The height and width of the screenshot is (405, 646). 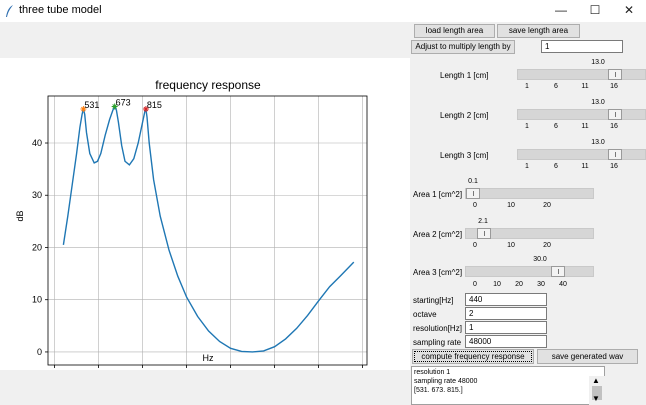 I want to click on sampling-rate-input: 48000, so click(x=506, y=341).